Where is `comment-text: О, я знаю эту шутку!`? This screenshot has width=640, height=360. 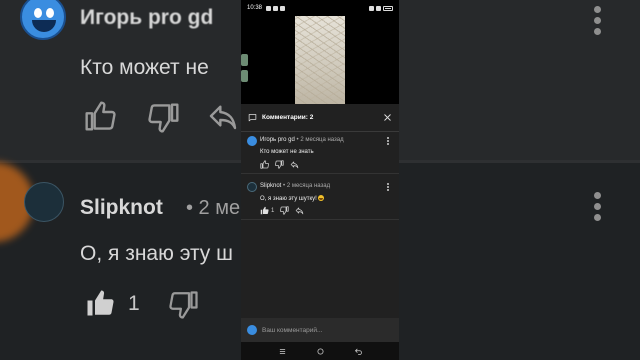 comment-text: О, я знаю эту шутку! is located at coordinates (288, 199).